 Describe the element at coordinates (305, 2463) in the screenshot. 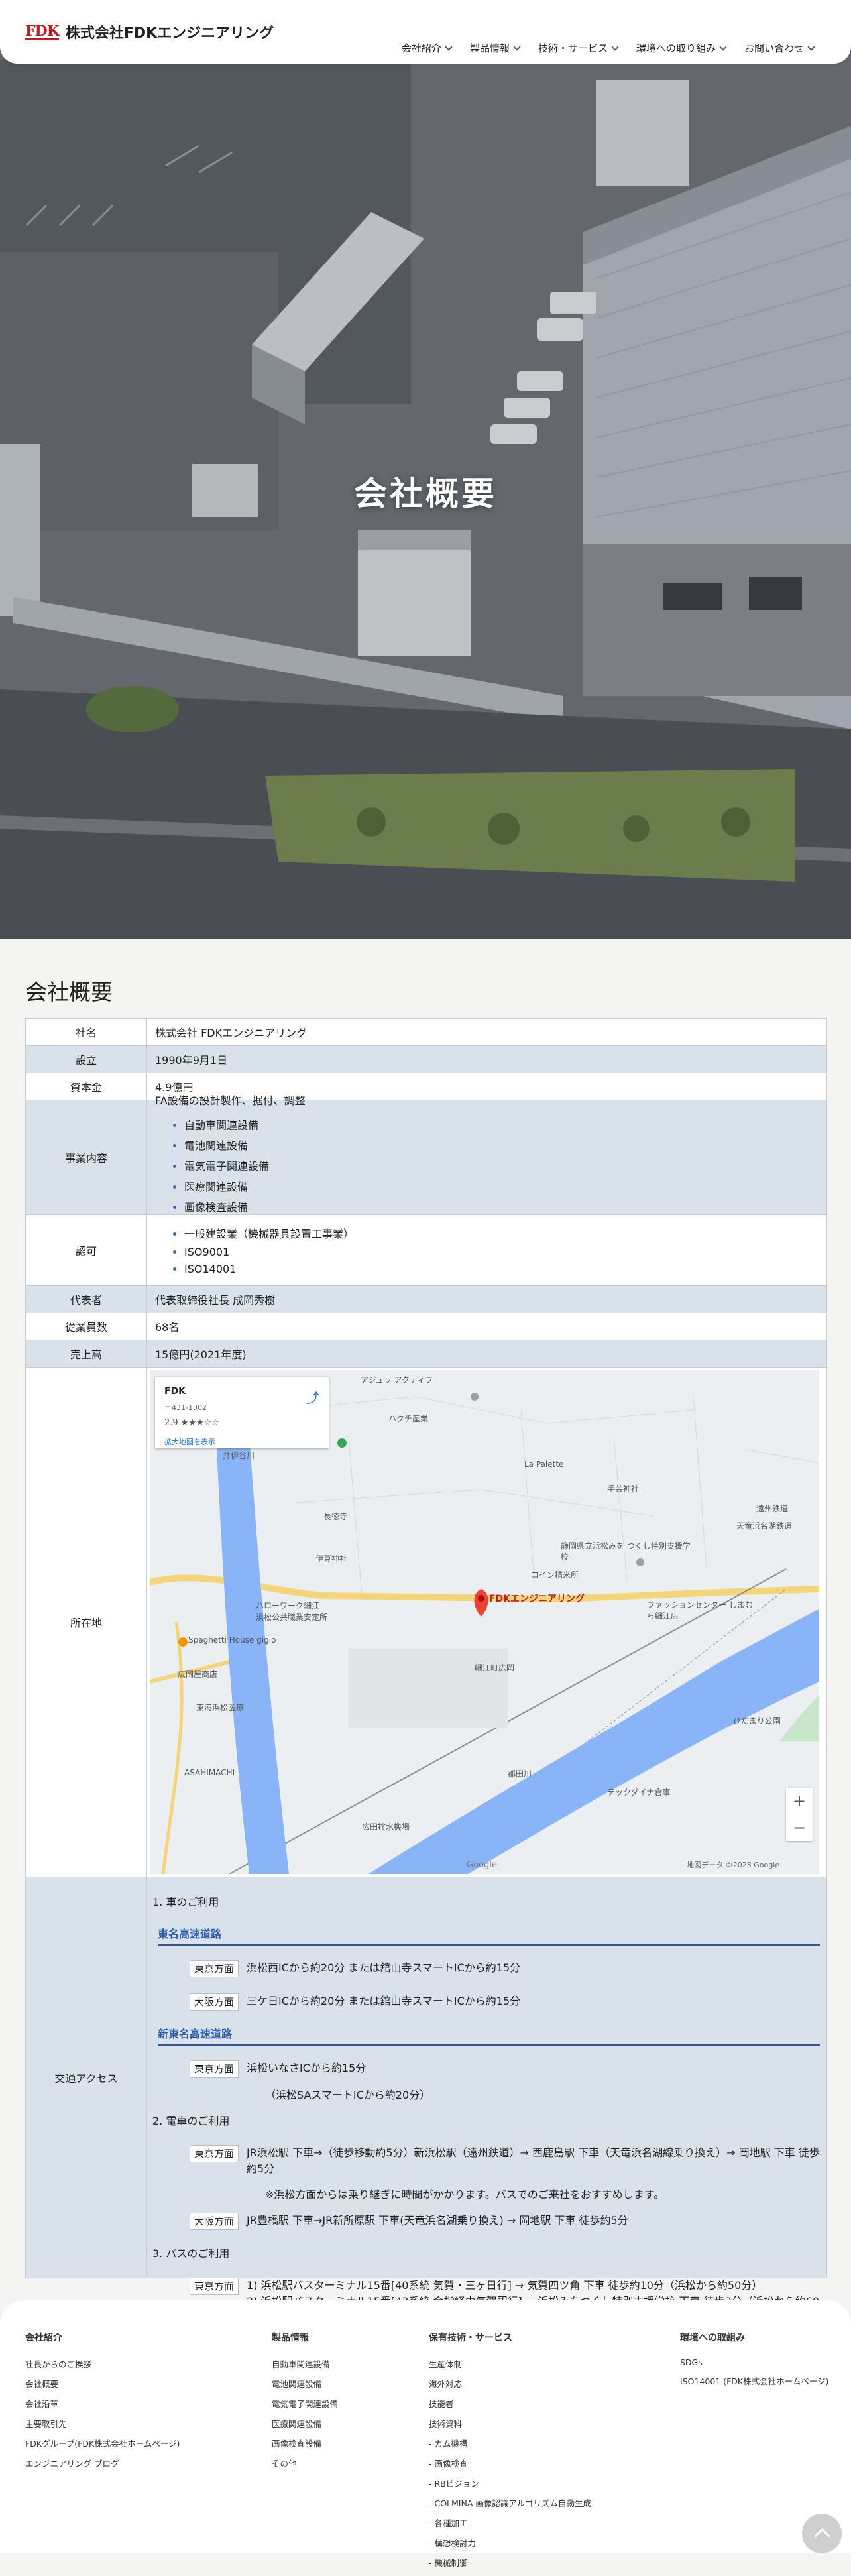

I see `footer-link: その他` at that location.